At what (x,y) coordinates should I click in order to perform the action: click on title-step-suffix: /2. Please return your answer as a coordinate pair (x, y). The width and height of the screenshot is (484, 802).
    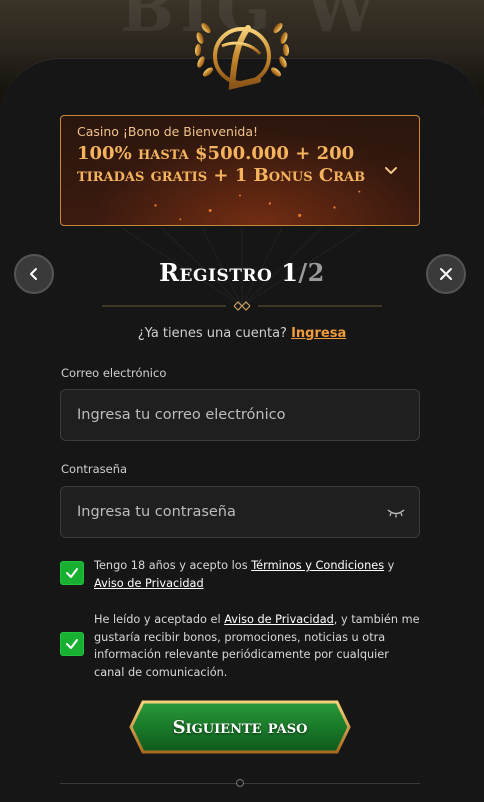
    Looking at the image, I should click on (311, 272).